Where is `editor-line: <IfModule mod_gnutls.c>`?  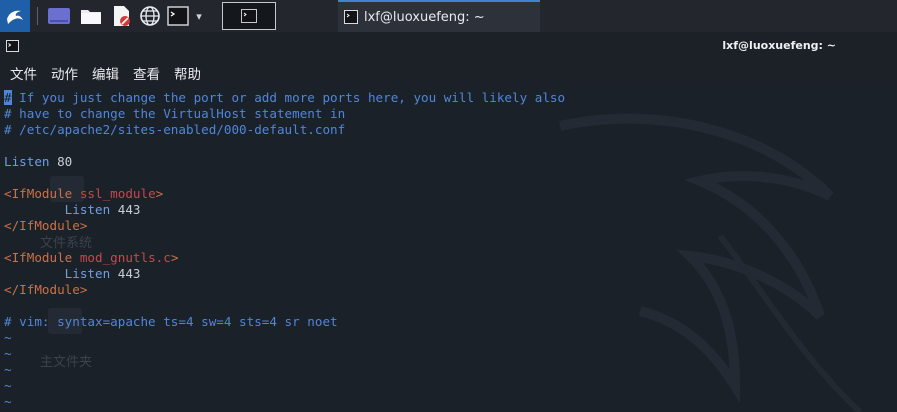 editor-line: <IfModule mod_gnutls.c> is located at coordinates (284, 258).